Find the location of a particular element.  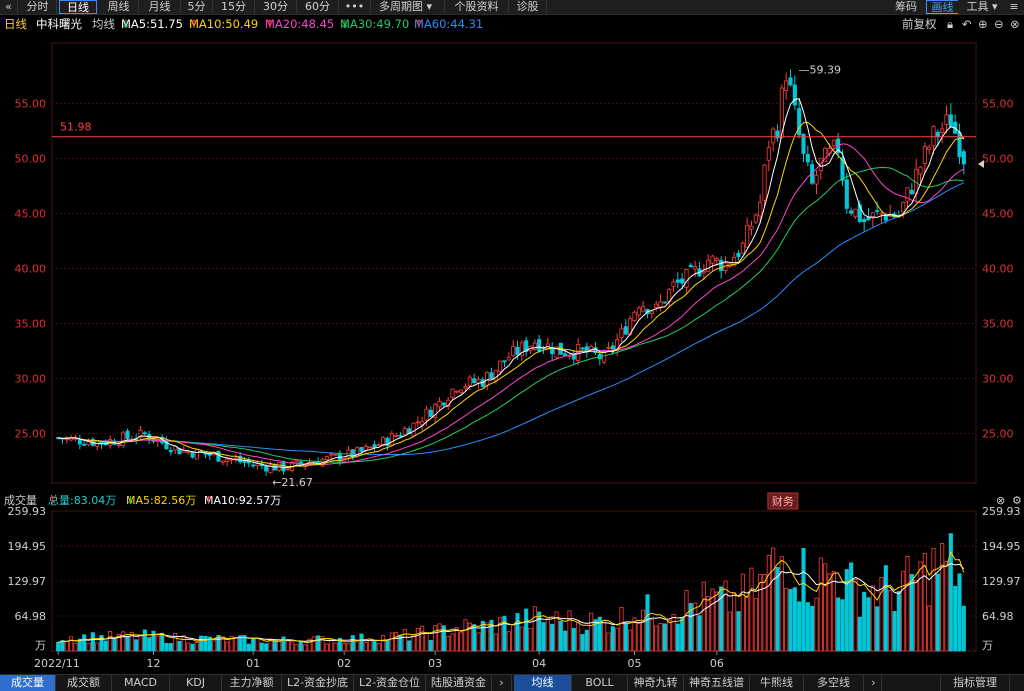

indicator-manage-button: 指标管理 is located at coordinates (975, 683).